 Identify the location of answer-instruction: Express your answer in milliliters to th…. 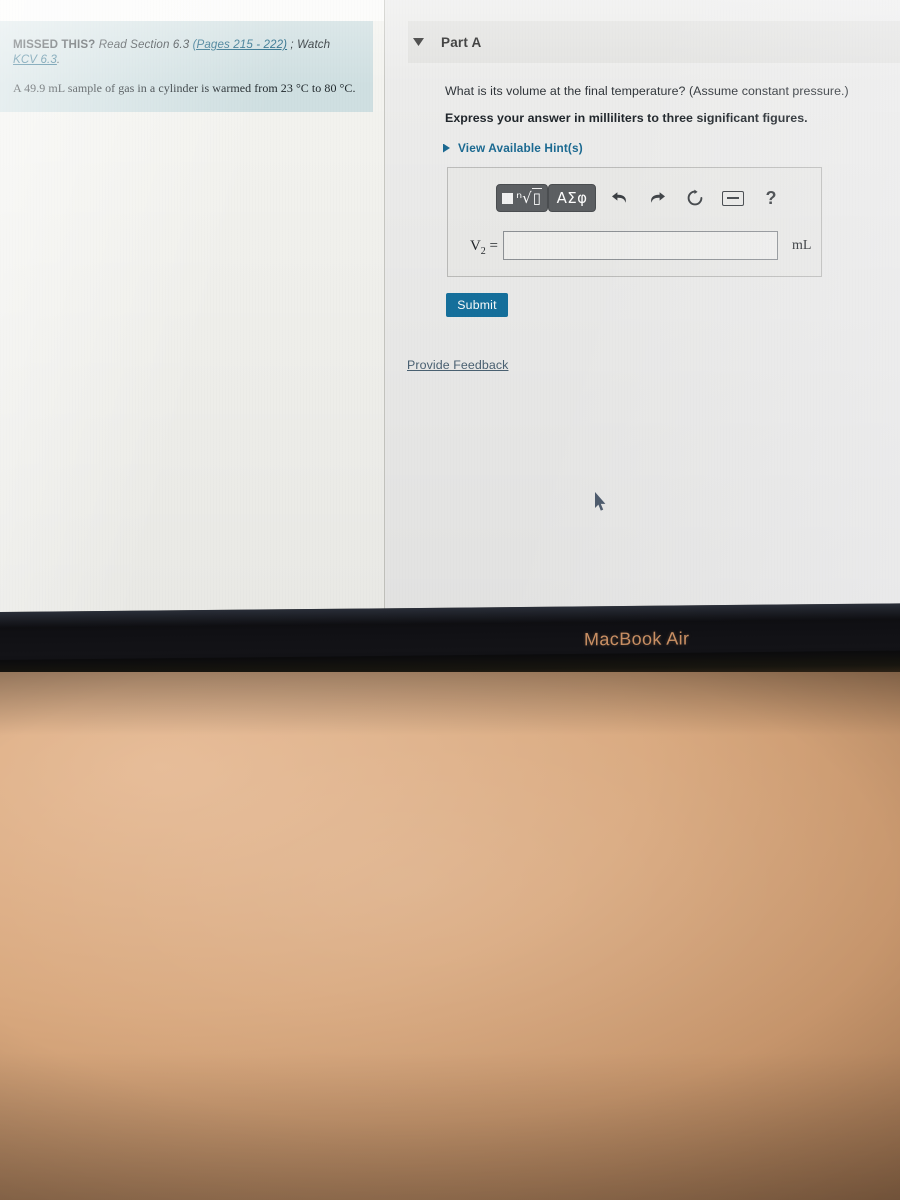
(626, 118).